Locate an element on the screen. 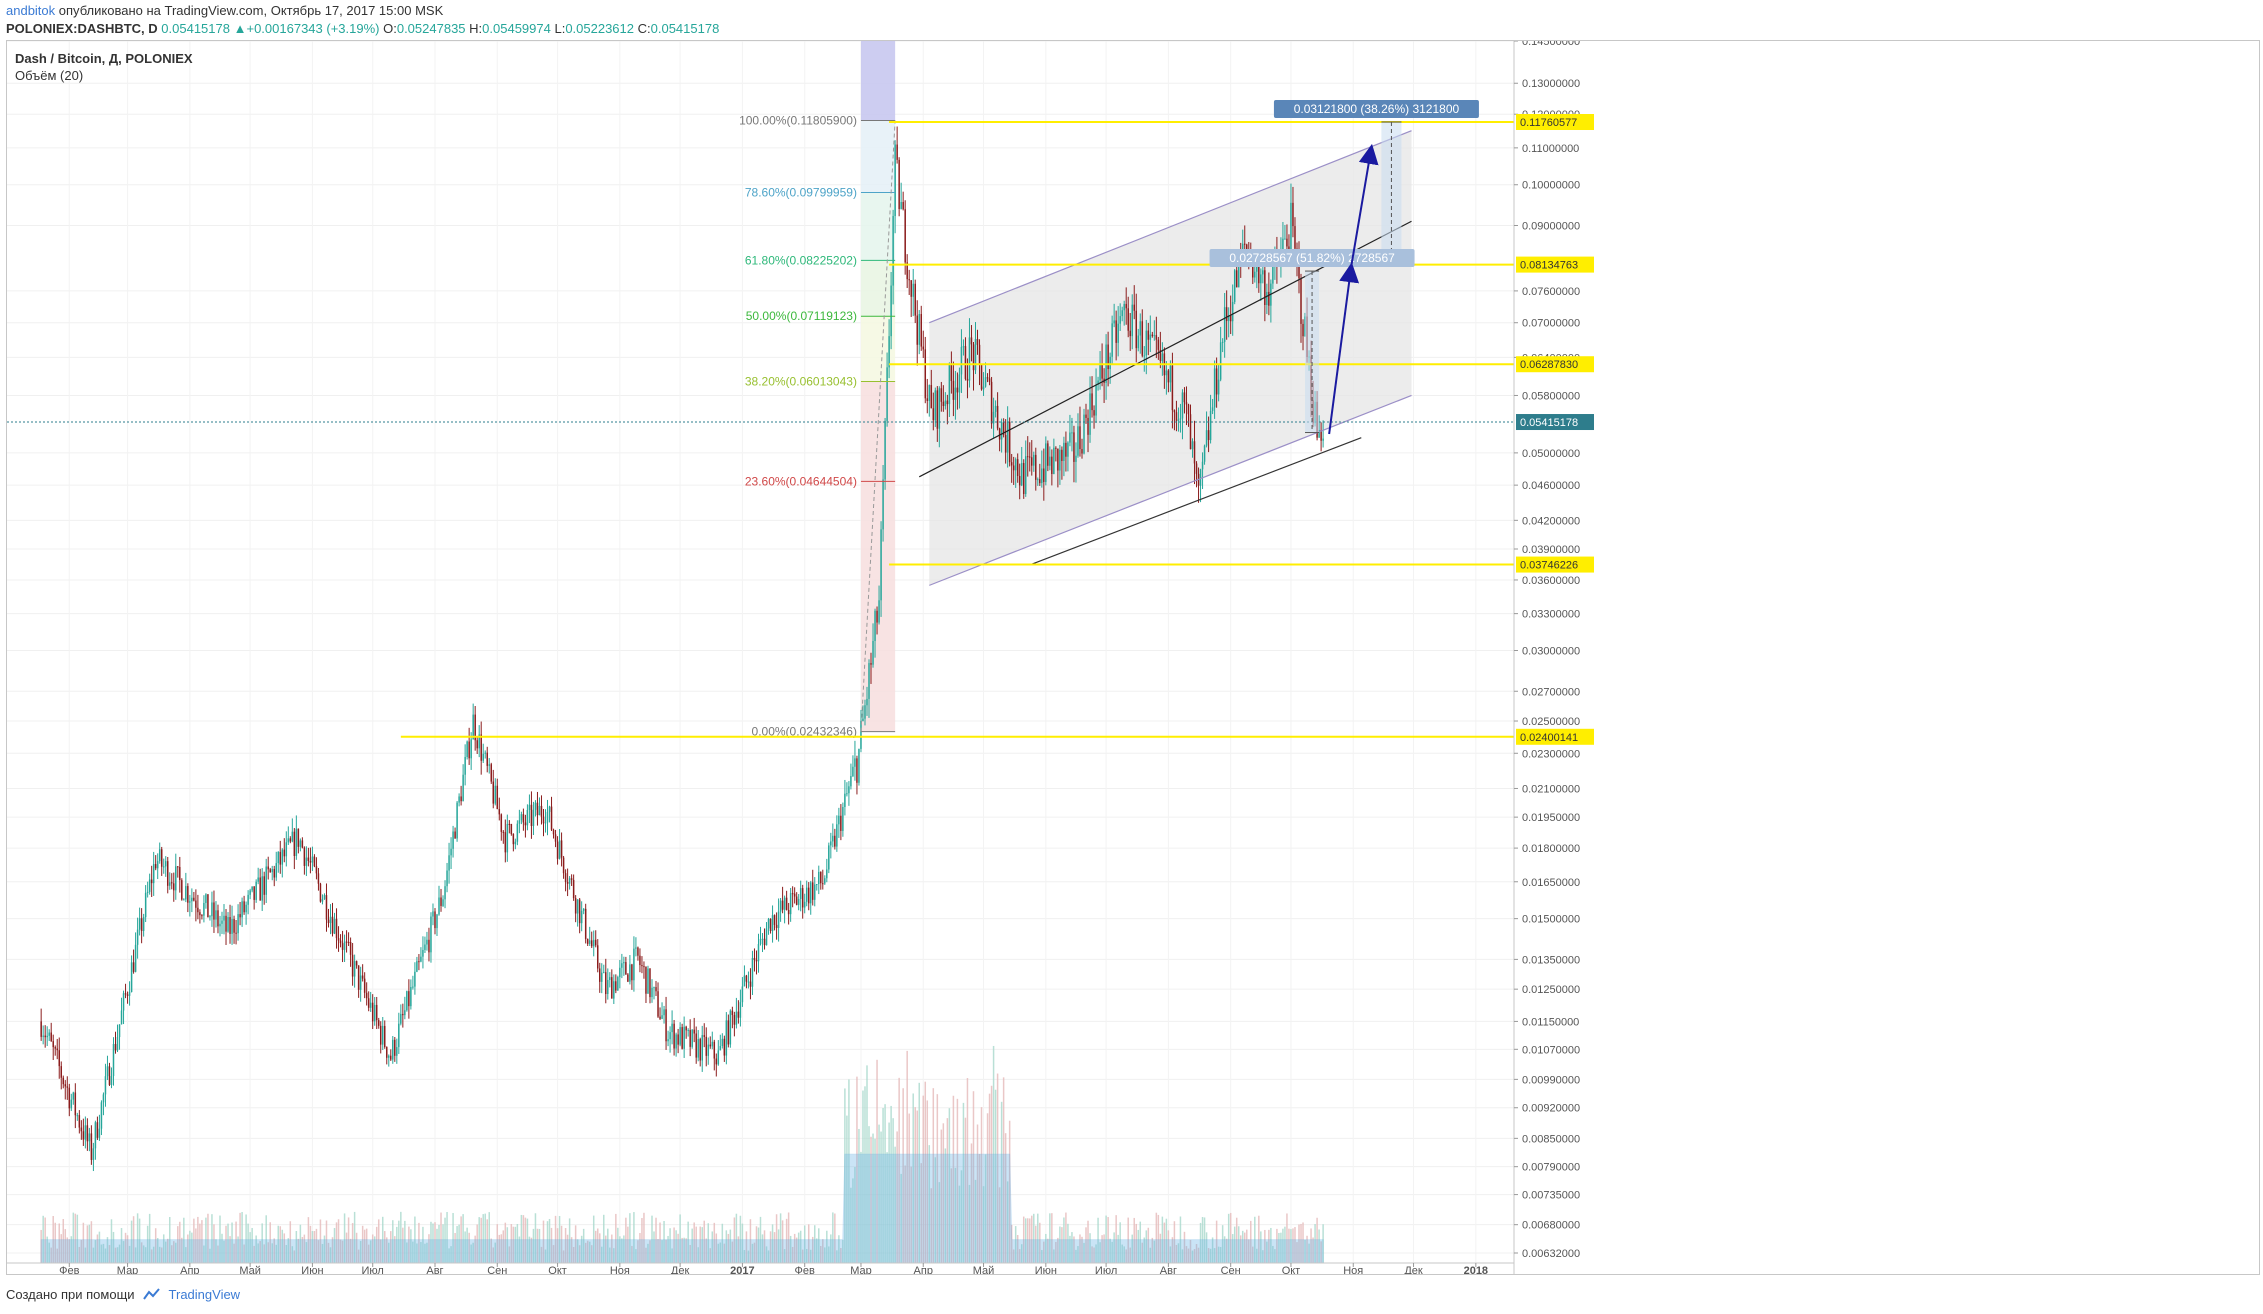 The height and width of the screenshot is (1314, 2263). measure-label: 0.03121800 (38.26%) 3121800 is located at coordinates (1377, 109).